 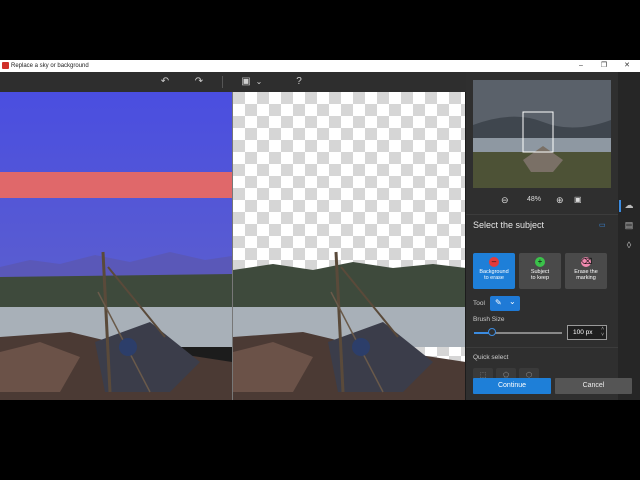 What do you see at coordinates (512, 386) in the screenshot?
I see `continue-button: Continue` at bounding box center [512, 386].